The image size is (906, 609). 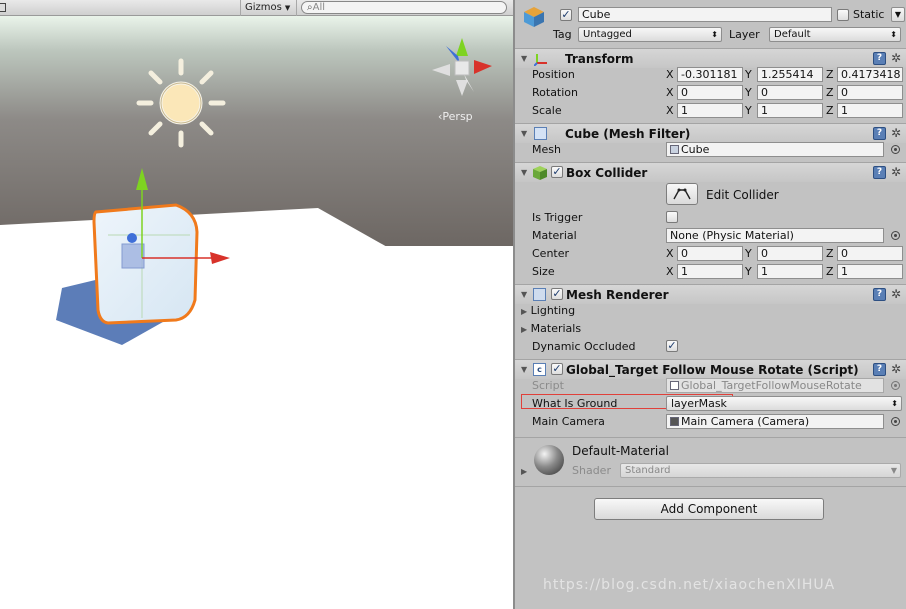 What do you see at coordinates (672, 217) in the screenshot?
I see `is-trigger-checkbox` at bounding box center [672, 217].